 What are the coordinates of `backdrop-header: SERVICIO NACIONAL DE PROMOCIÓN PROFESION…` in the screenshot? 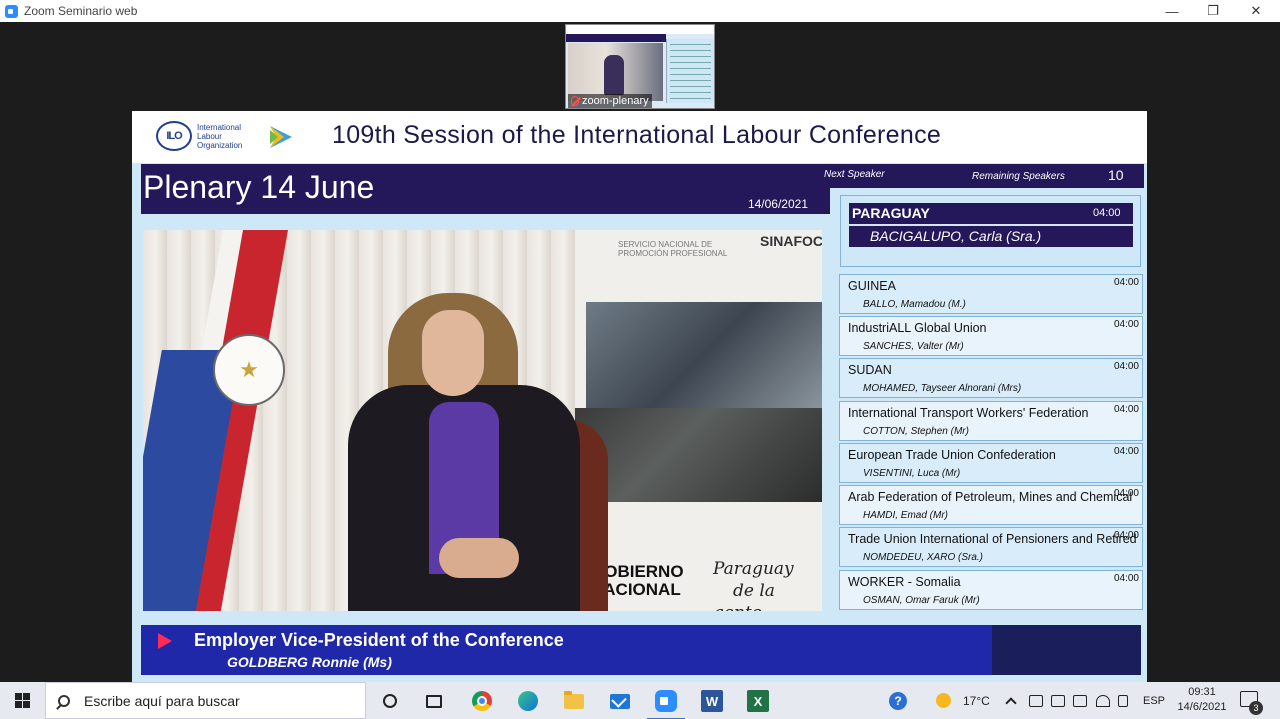 It's located at (673, 249).